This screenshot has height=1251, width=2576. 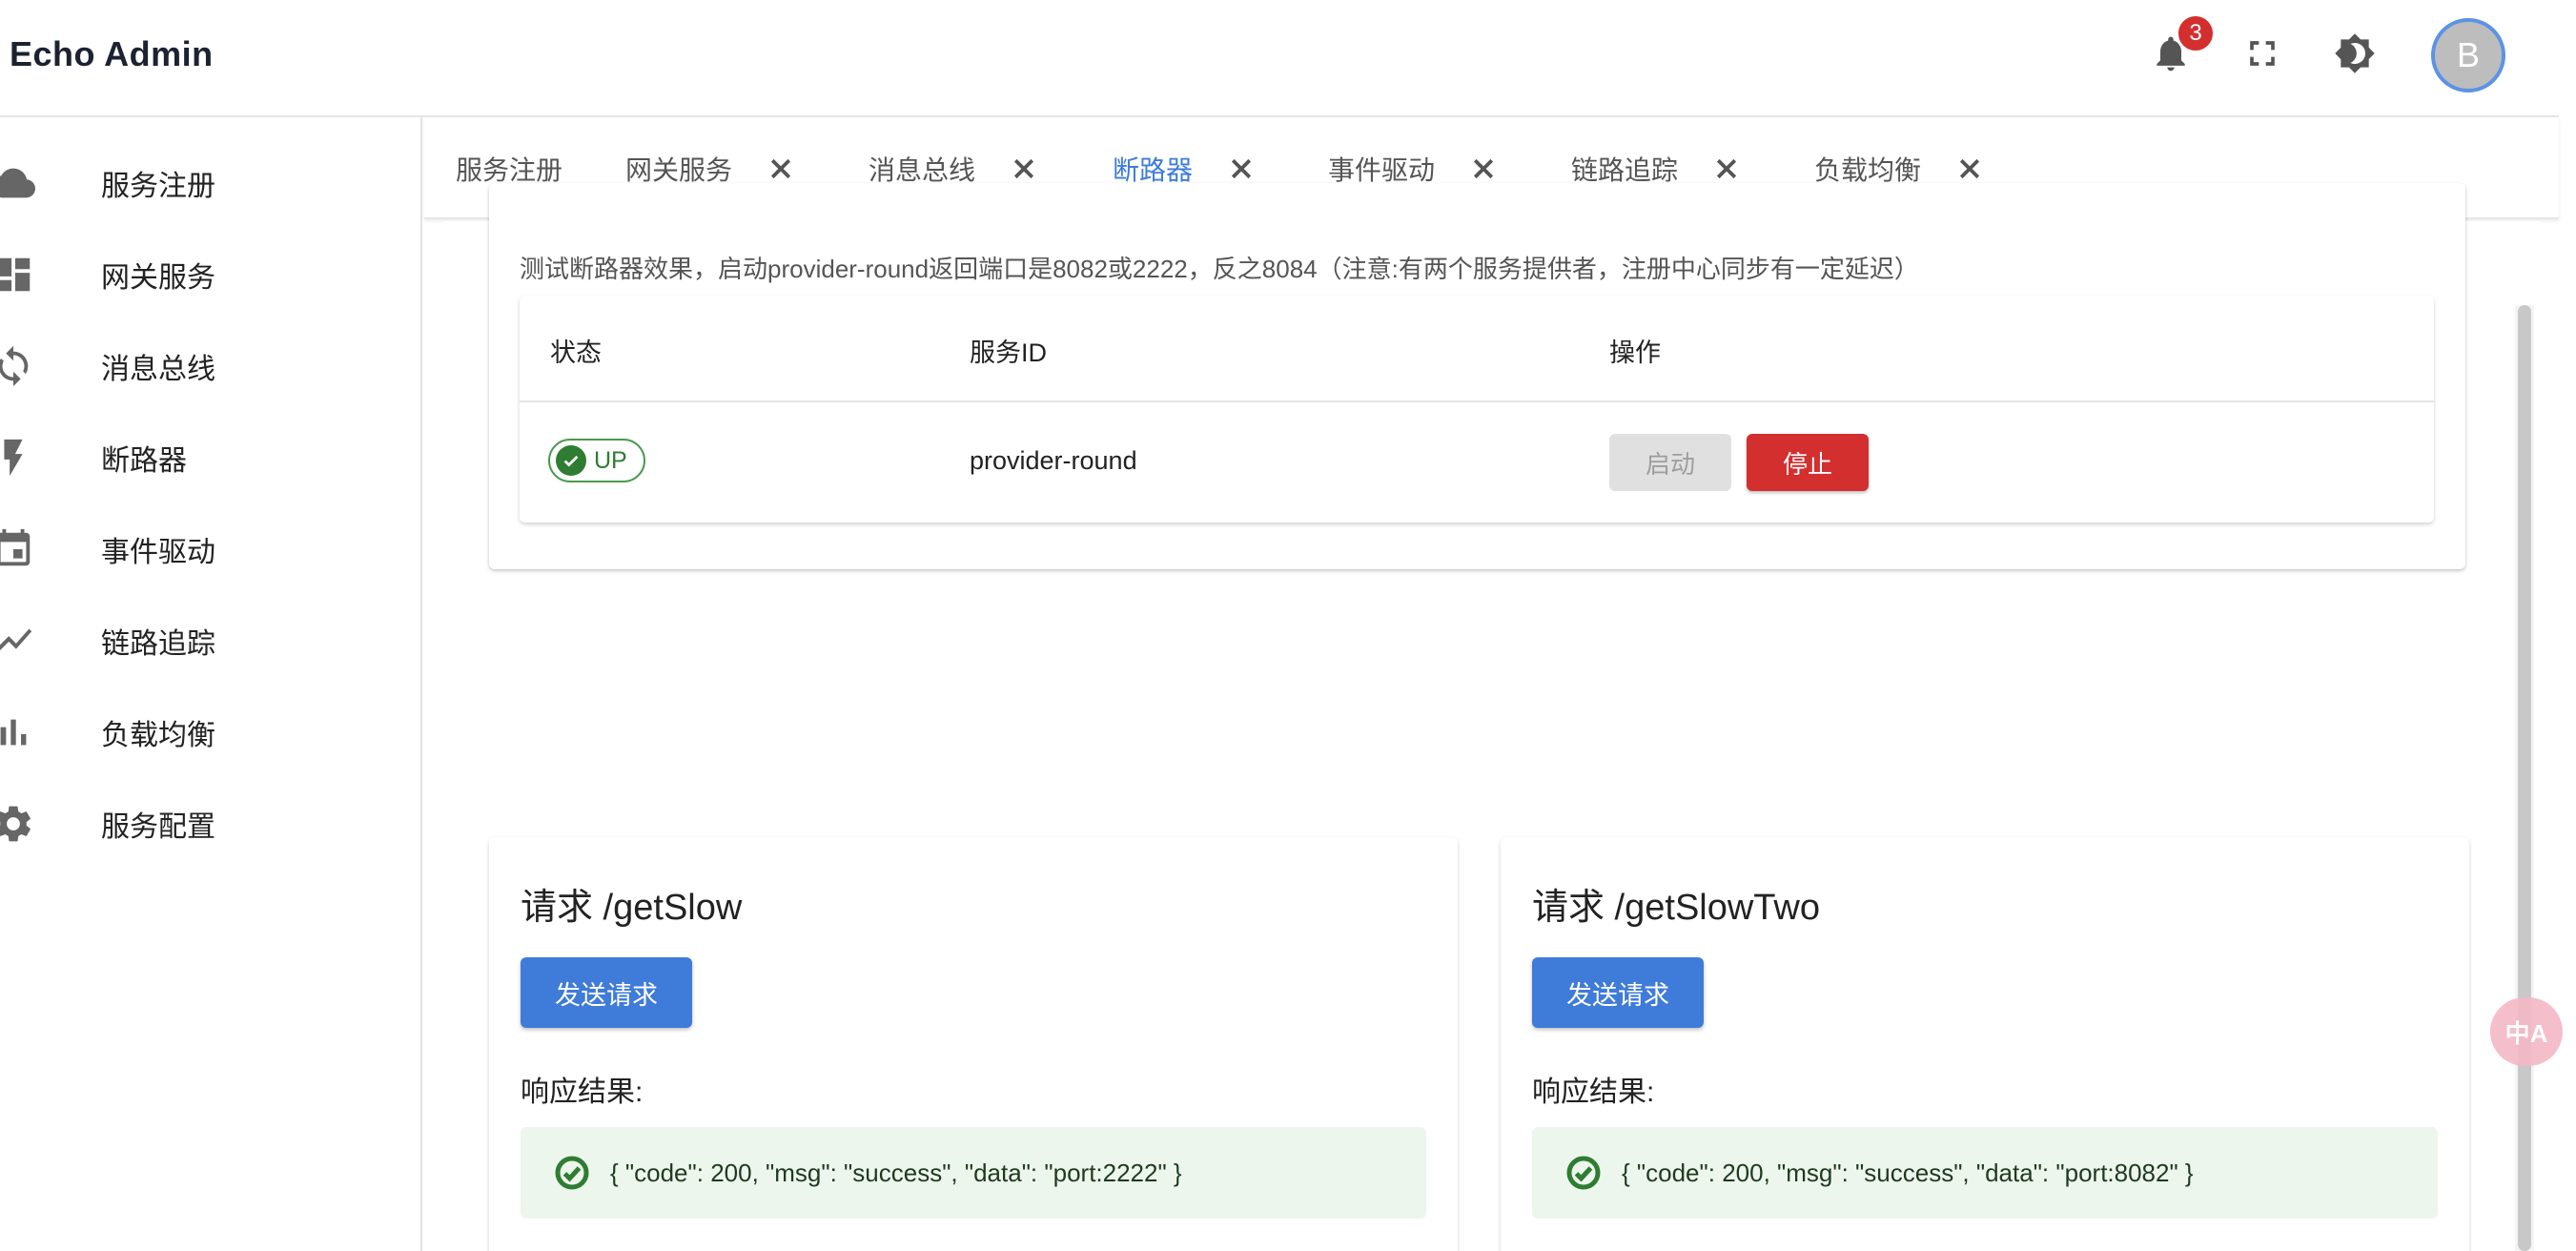 What do you see at coordinates (1670, 462) in the screenshot?
I see `start-button: 启动` at bounding box center [1670, 462].